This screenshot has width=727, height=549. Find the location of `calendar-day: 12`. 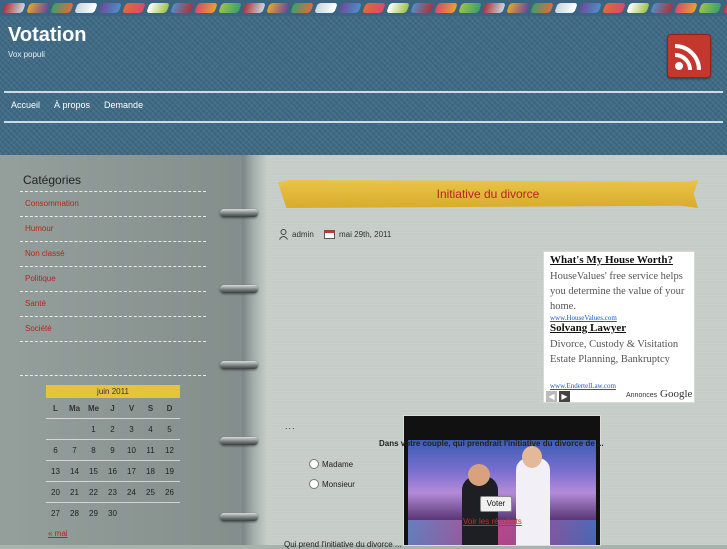

calendar-day: 12 is located at coordinates (169, 450).